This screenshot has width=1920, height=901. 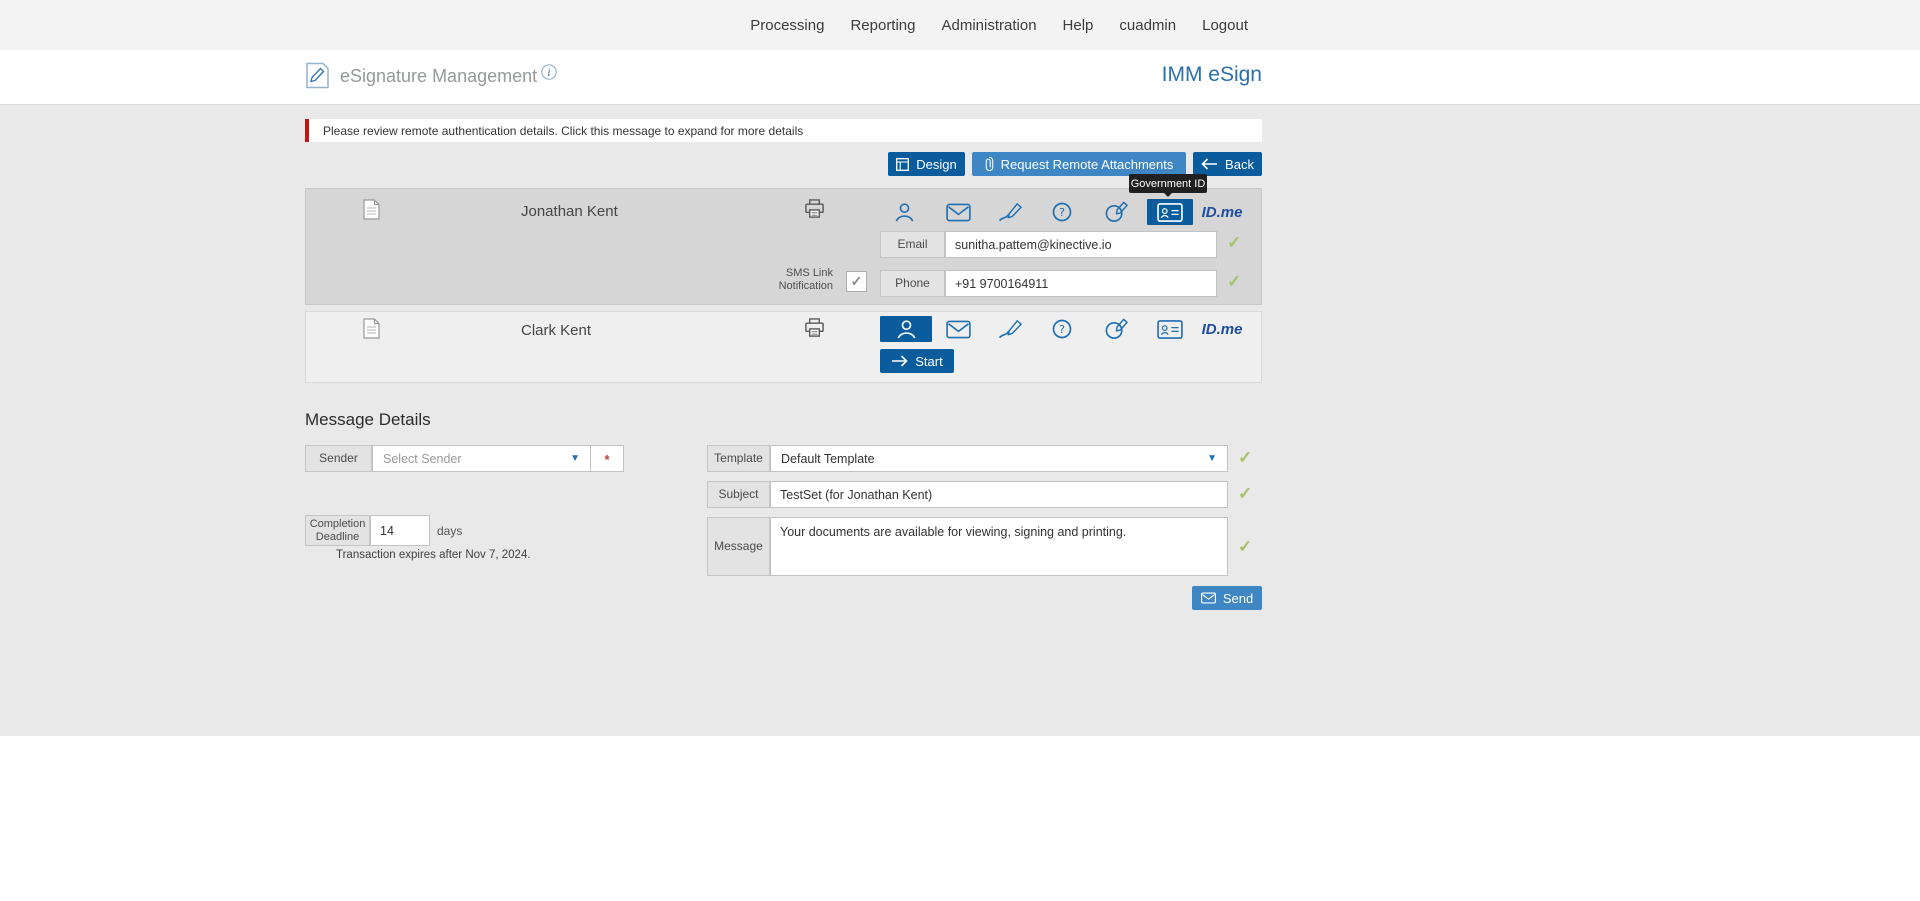 I want to click on subject-valid-icon: ✓, so click(x=1245, y=493).